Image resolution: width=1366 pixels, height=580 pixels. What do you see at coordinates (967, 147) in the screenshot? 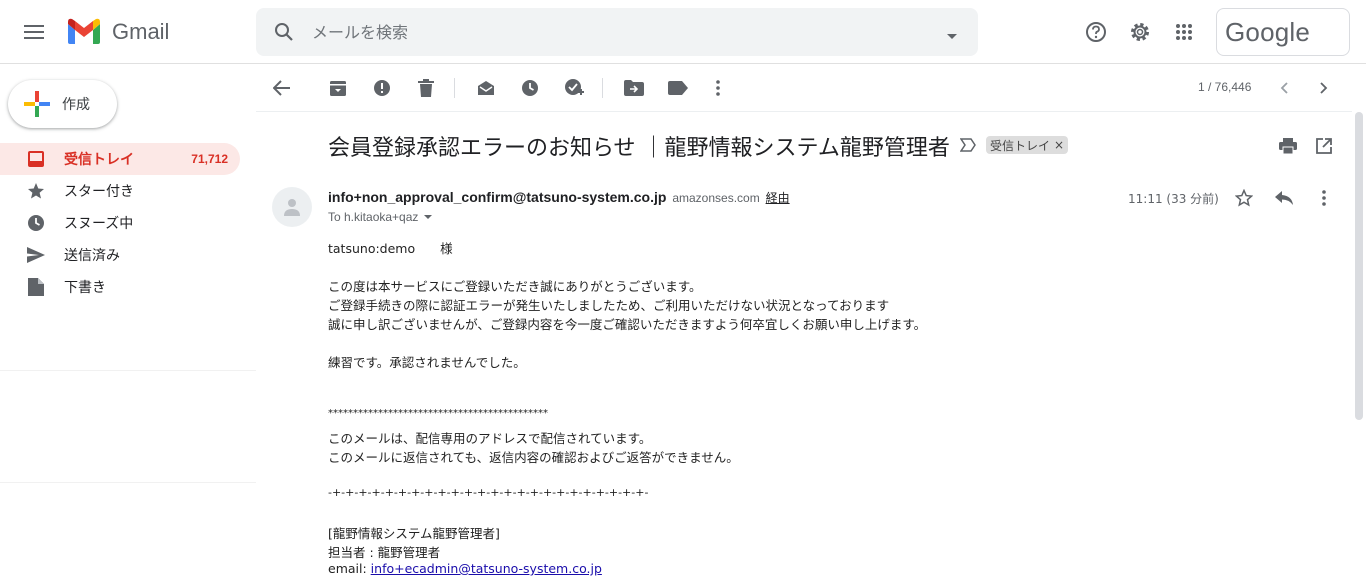
I see `importance-marker-icon` at bounding box center [967, 147].